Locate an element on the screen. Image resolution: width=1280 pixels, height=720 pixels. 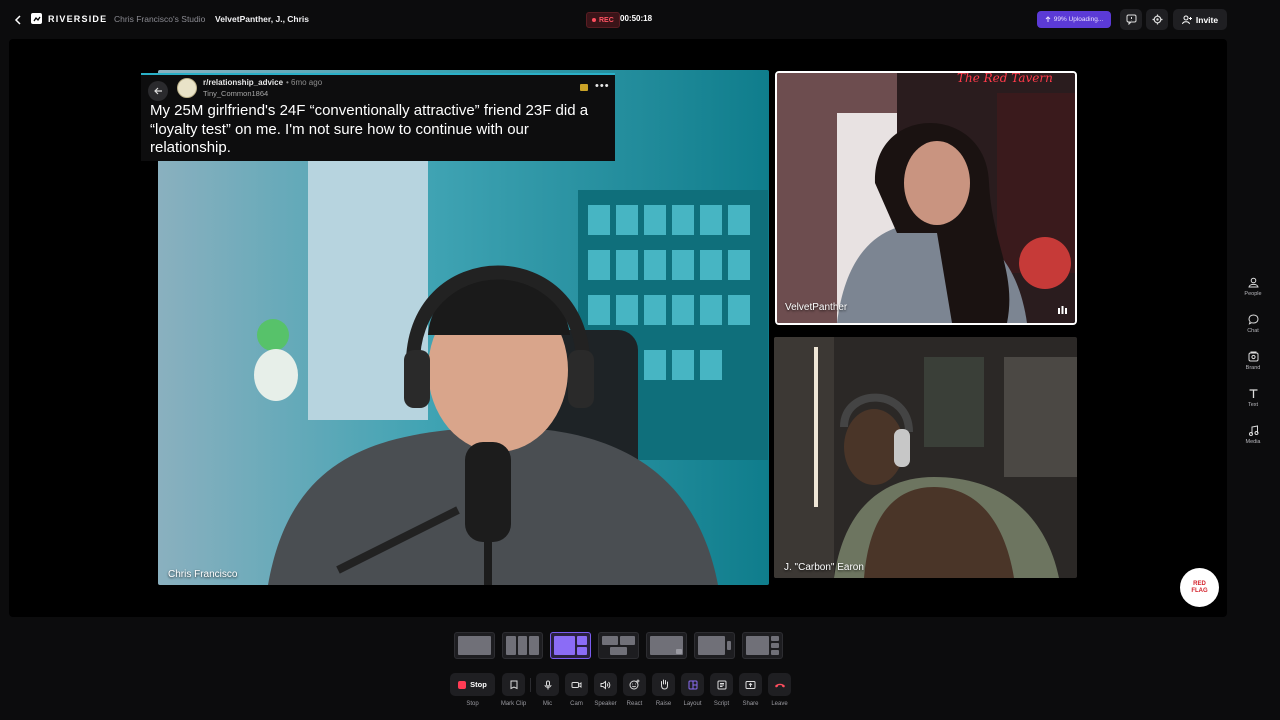
rail-media: Media is located at coordinates (1253, 435).